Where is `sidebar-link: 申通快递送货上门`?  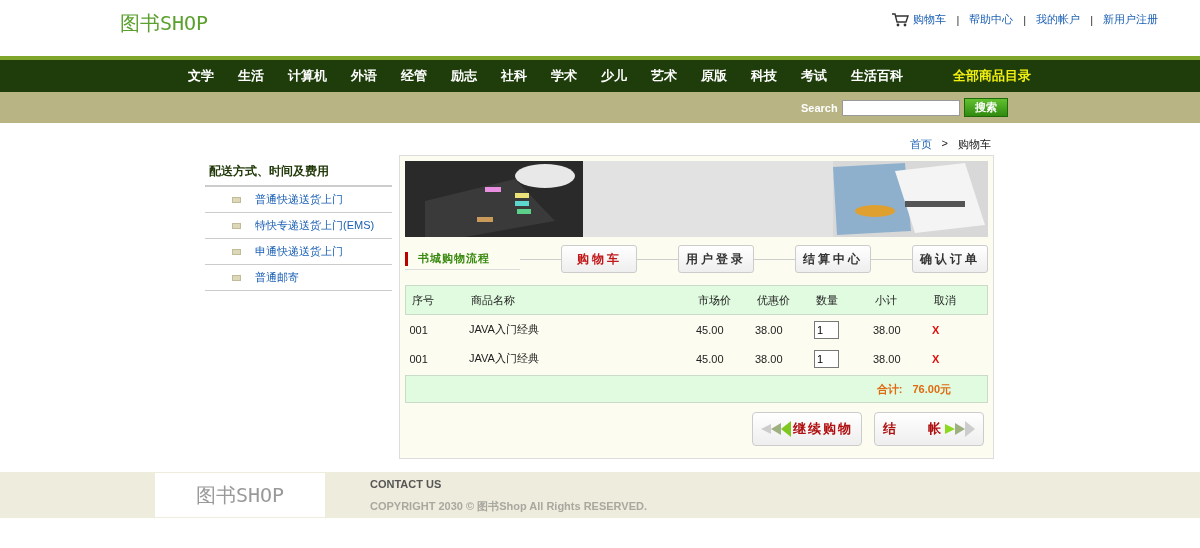 sidebar-link: 申通快递送货上门 is located at coordinates (299, 251).